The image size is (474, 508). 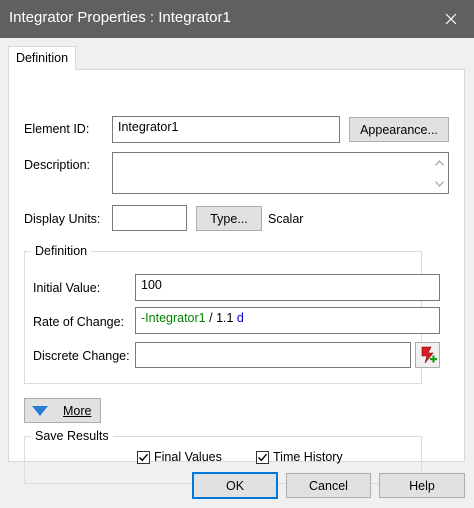 I want to click on initial-value-label: Initial Value:, so click(x=67, y=288).